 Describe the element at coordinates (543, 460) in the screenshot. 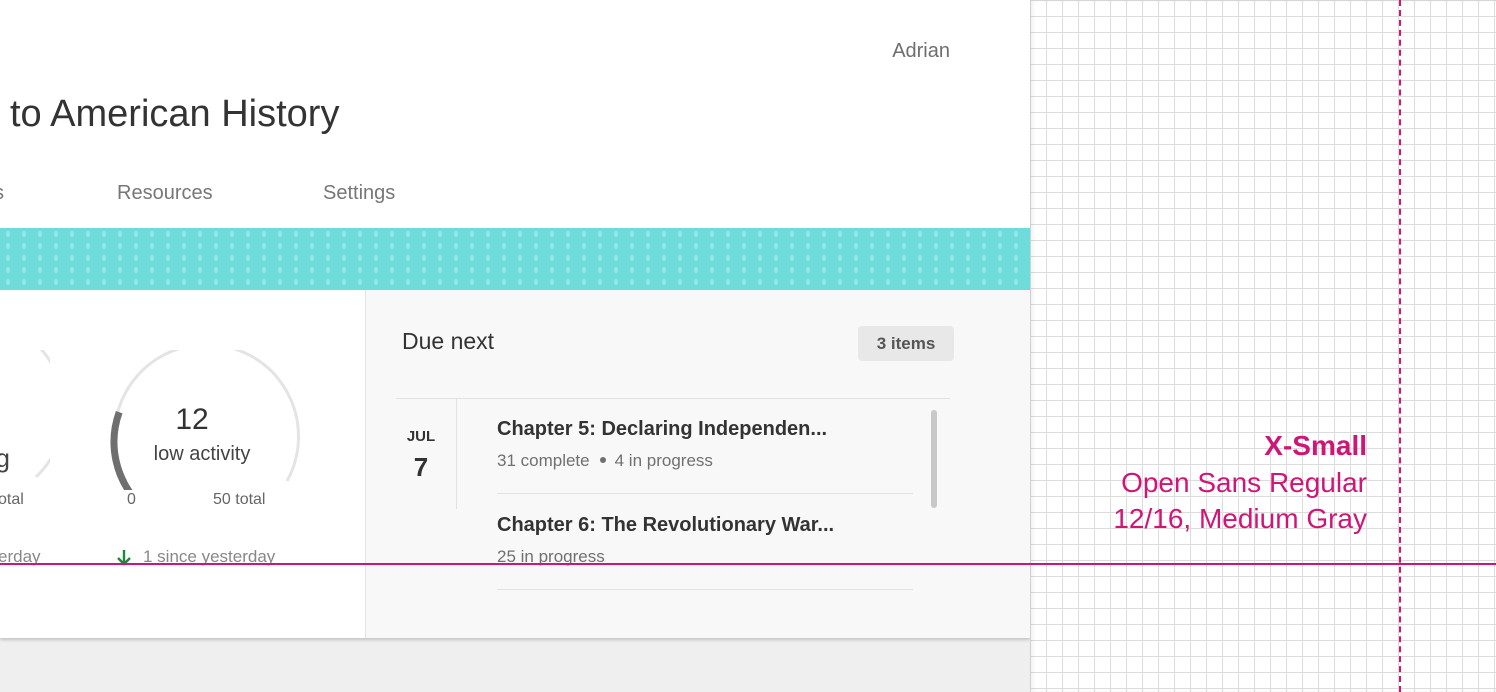

I see `complete-count: 31 complete` at that location.